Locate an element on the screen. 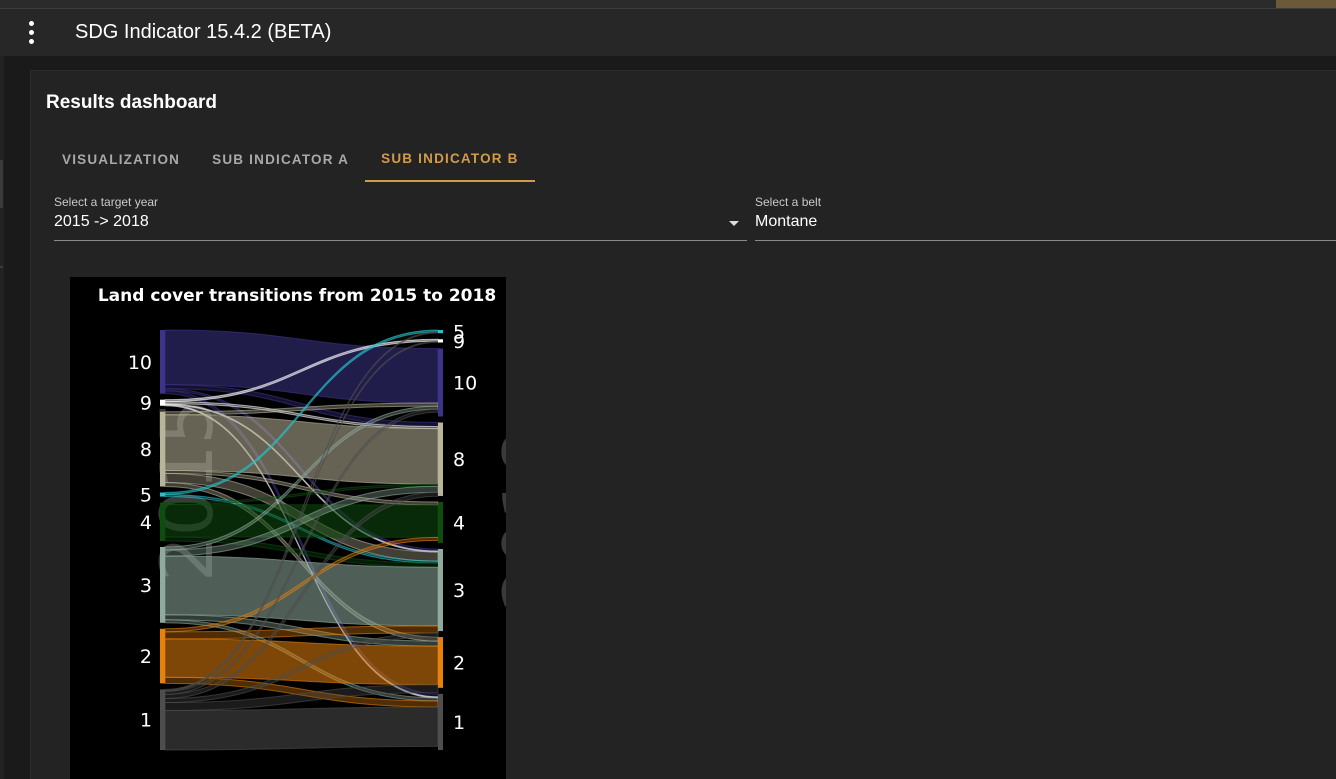 The width and height of the screenshot is (1336, 779). belt-value: Montane is located at coordinates (786, 221).